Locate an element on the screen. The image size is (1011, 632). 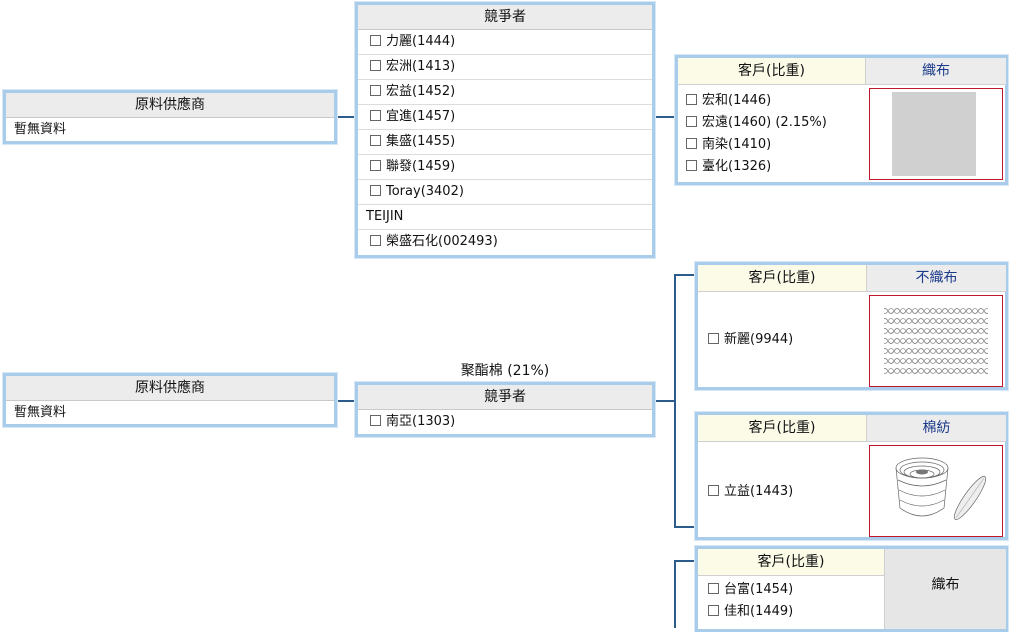
competitor-row: Toray(3402) is located at coordinates (505, 192).